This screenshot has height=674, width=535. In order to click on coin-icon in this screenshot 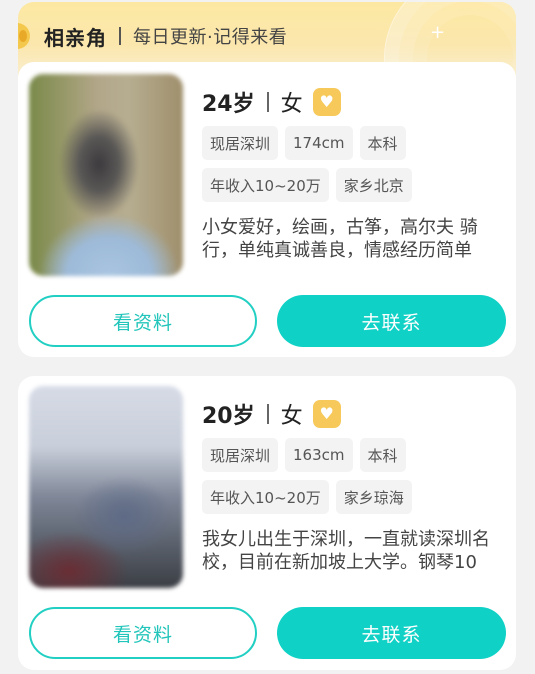, I will do `click(24, 36)`.